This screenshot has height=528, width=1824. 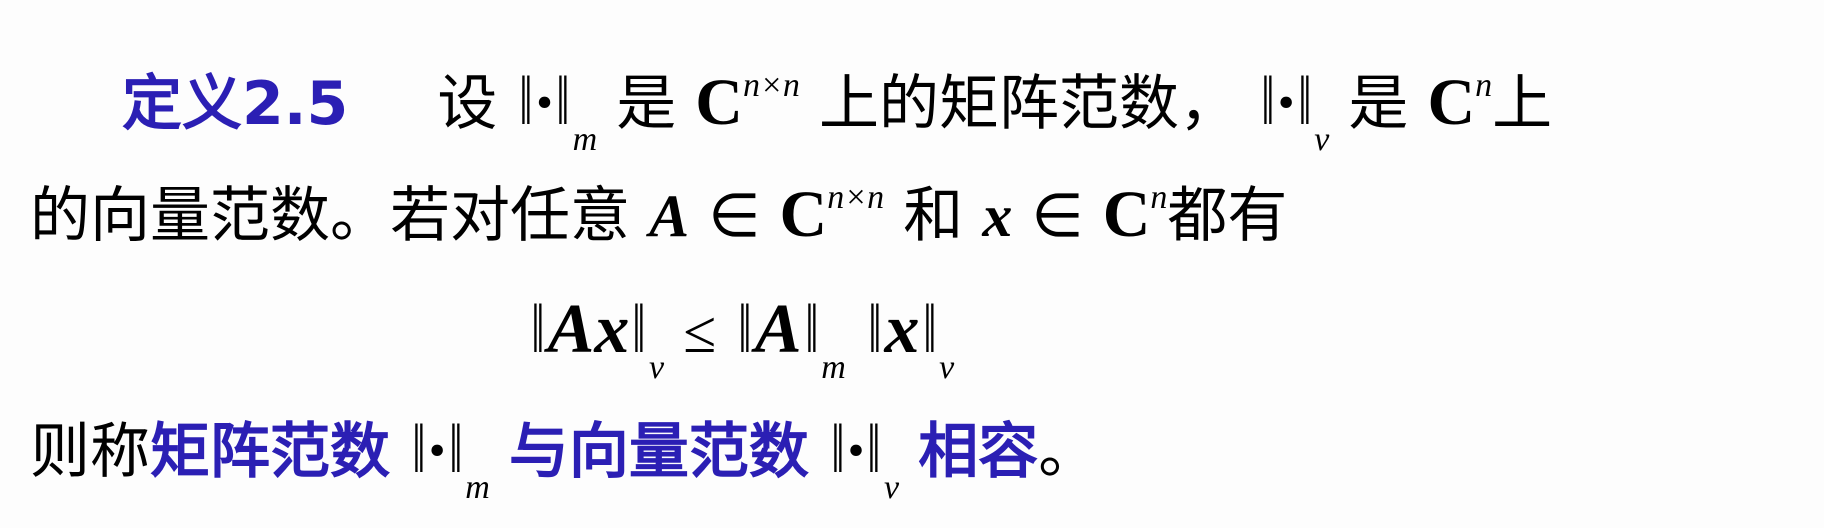 I want to click on leq-sign: ≤, so click(x=700, y=332).